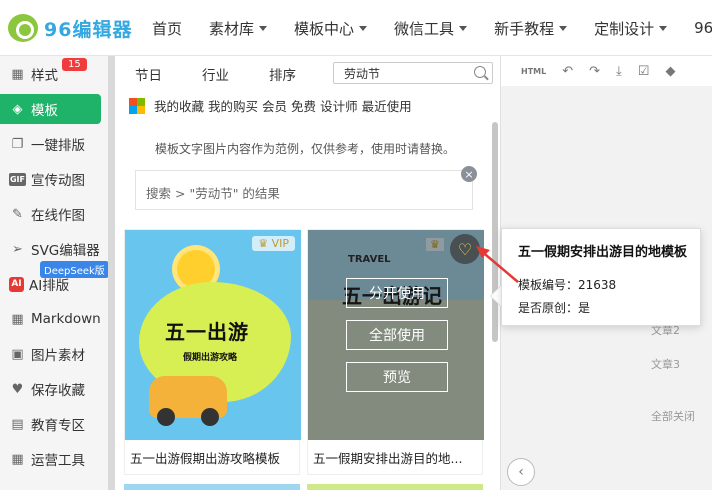 This screenshot has width=712, height=490. I want to click on sidebar-item-image-materials: ▣ 图片素材, so click(54, 354).